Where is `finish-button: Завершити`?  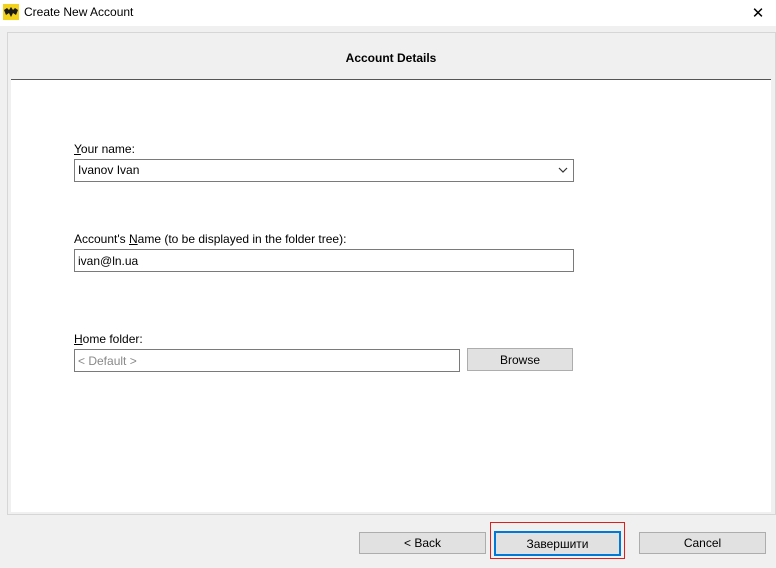
finish-button: Завершити is located at coordinates (557, 543).